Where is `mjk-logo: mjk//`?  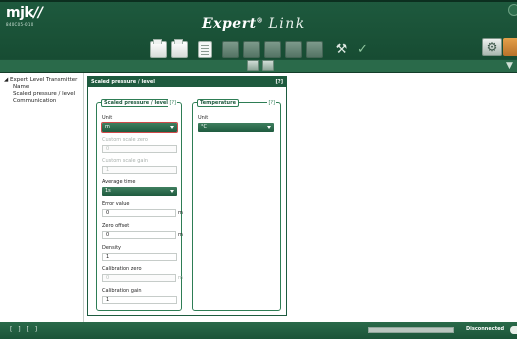
mjk-logo: mjk// is located at coordinates (24, 13).